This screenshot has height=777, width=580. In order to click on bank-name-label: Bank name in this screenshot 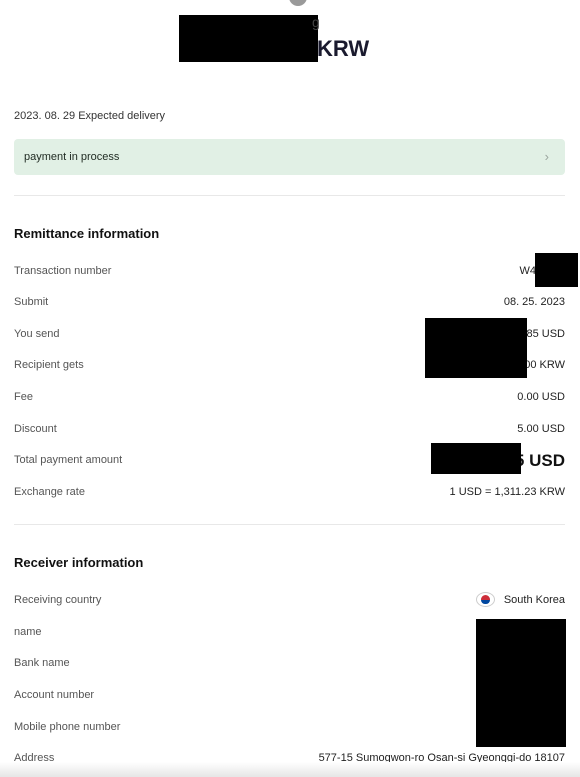, I will do `click(42, 663)`.